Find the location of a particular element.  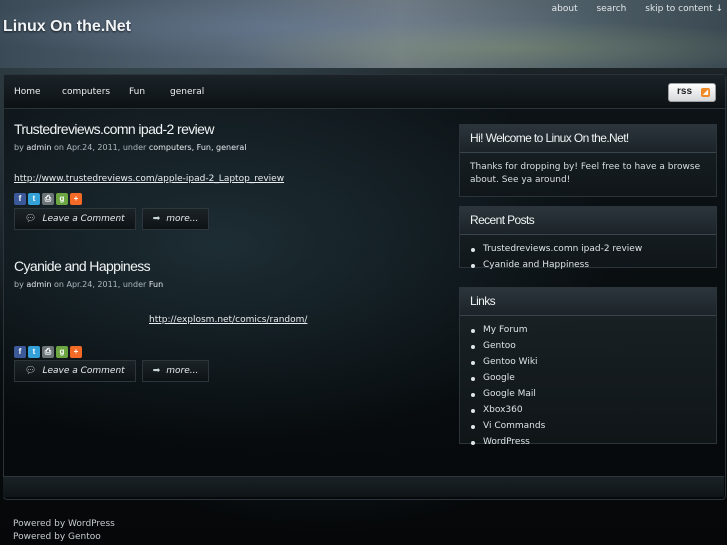

footer: Powered by WordPress Powered by Gentoo is located at coordinates (64, 531).